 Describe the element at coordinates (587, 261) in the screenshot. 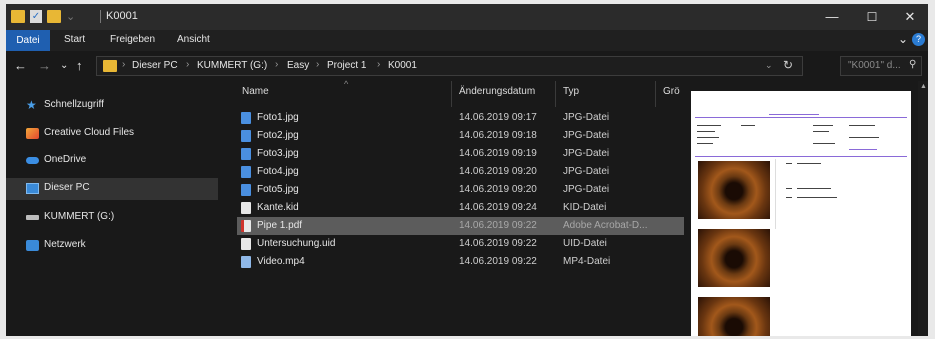

I see `file-type: MP4-Datei` at that location.